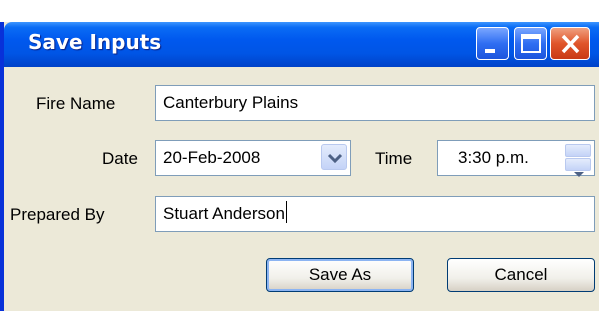 Image resolution: width=599 pixels, height=311 pixels. What do you see at coordinates (493, 157) in the screenshot?
I see `time-value: 3:30 p.m.` at bounding box center [493, 157].